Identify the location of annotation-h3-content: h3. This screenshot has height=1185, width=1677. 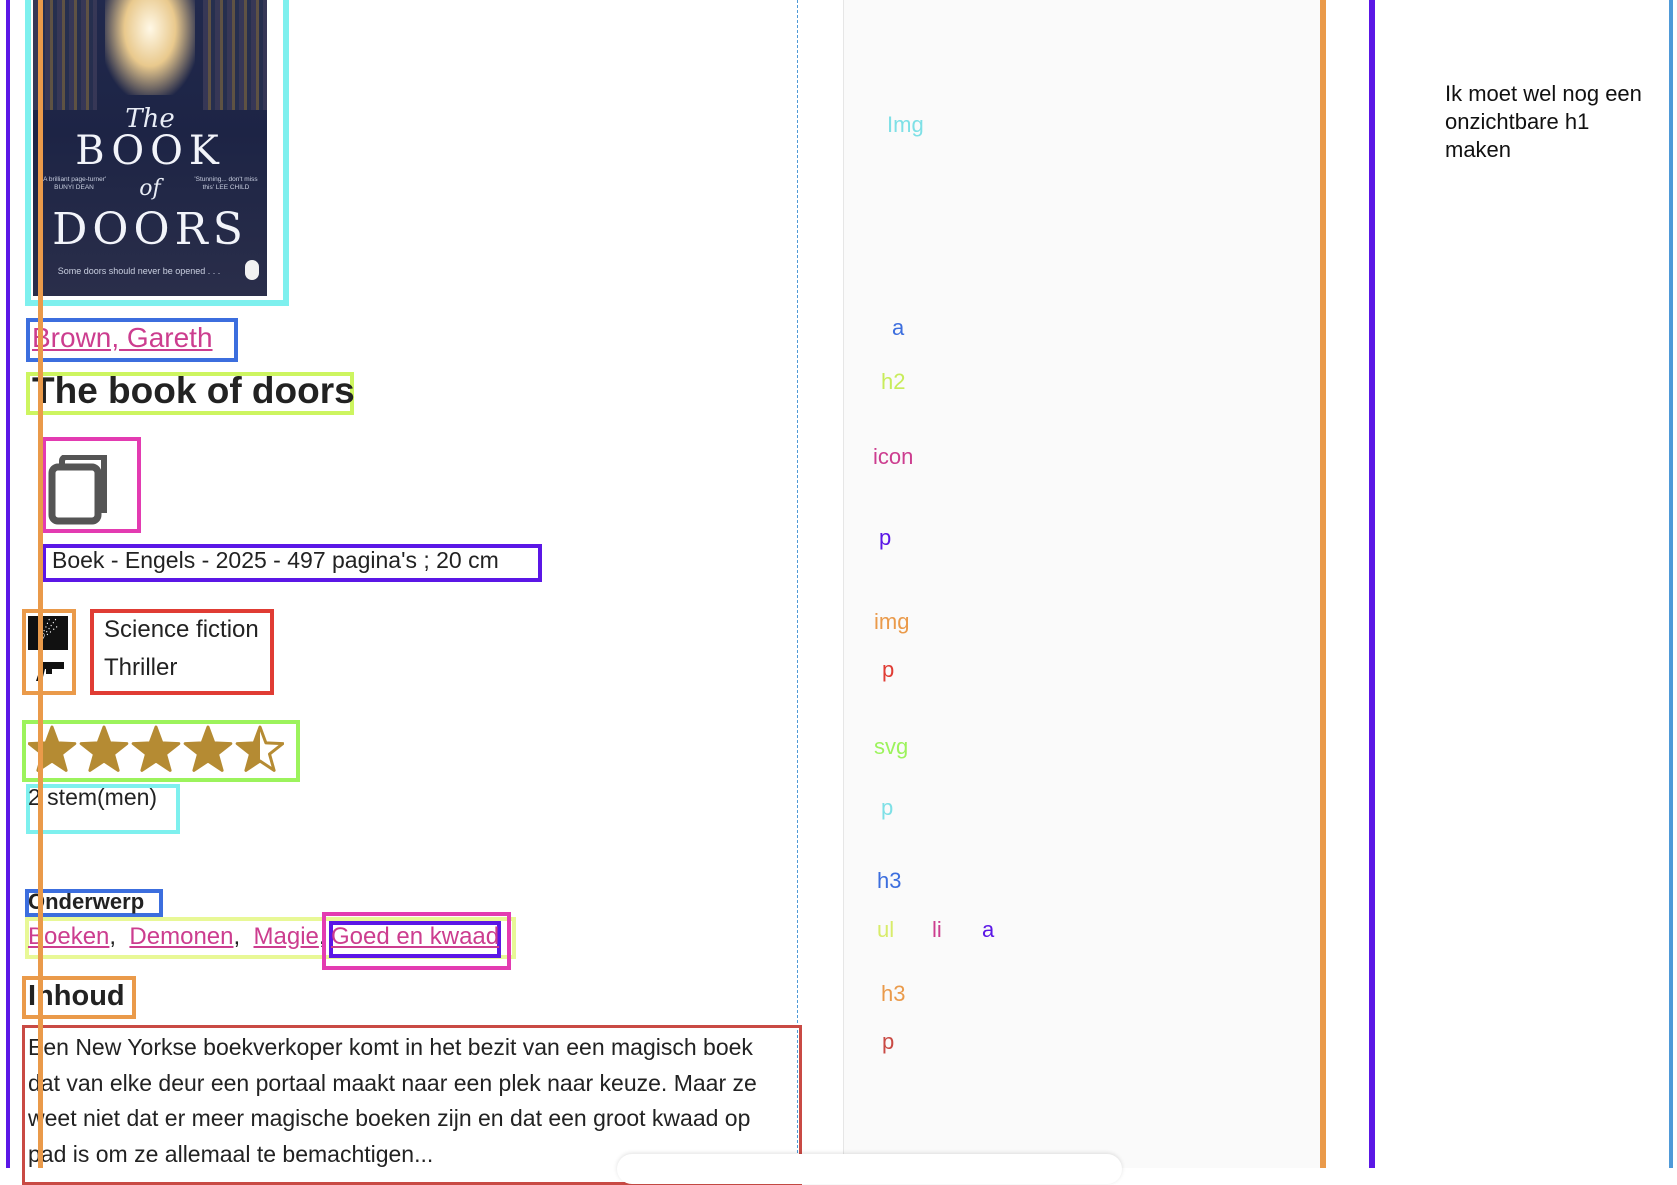
(893, 993).